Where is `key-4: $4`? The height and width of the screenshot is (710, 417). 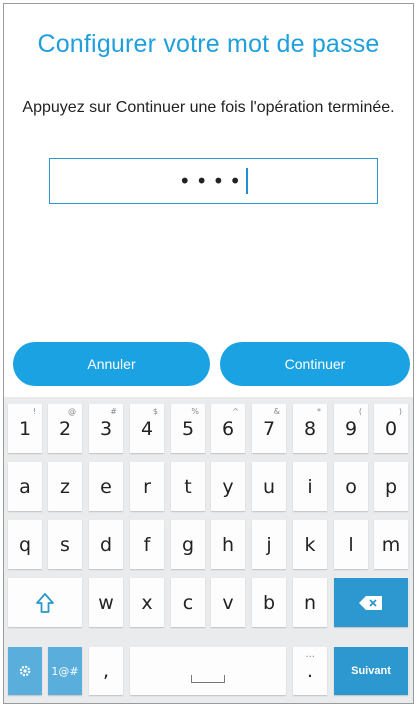
key-4: $4 is located at coordinates (147, 428).